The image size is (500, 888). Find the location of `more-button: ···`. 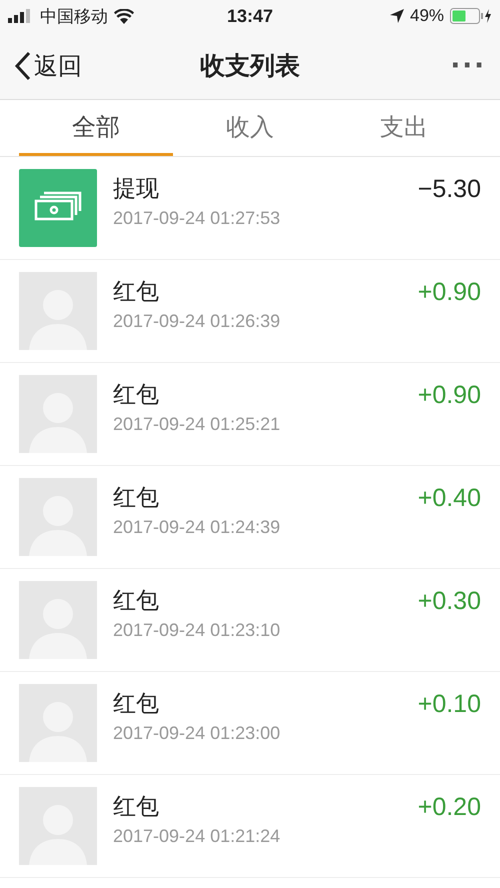

more-button: ··· is located at coordinates (426, 65).